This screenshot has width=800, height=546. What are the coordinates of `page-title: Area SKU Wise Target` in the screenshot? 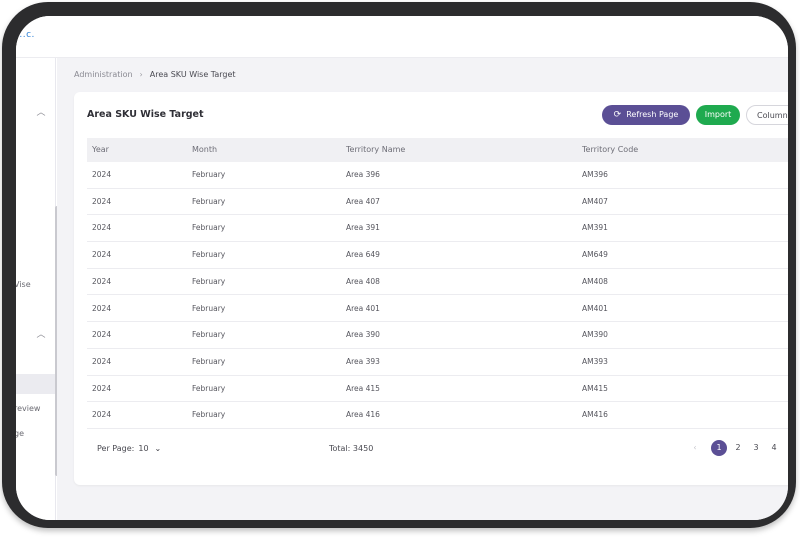 It's located at (145, 114).